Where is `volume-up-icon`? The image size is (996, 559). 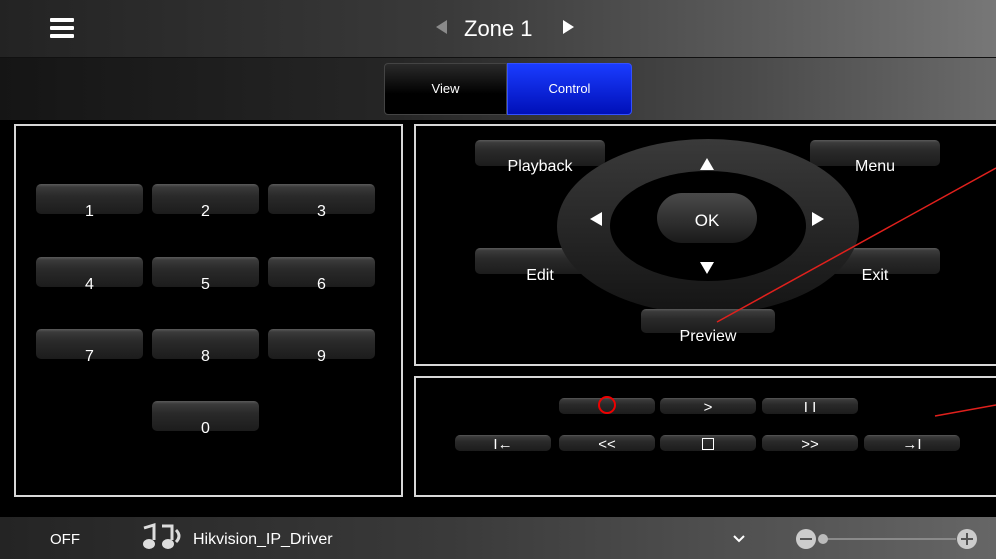
volume-up-icon is located at coordinates (967, 539).